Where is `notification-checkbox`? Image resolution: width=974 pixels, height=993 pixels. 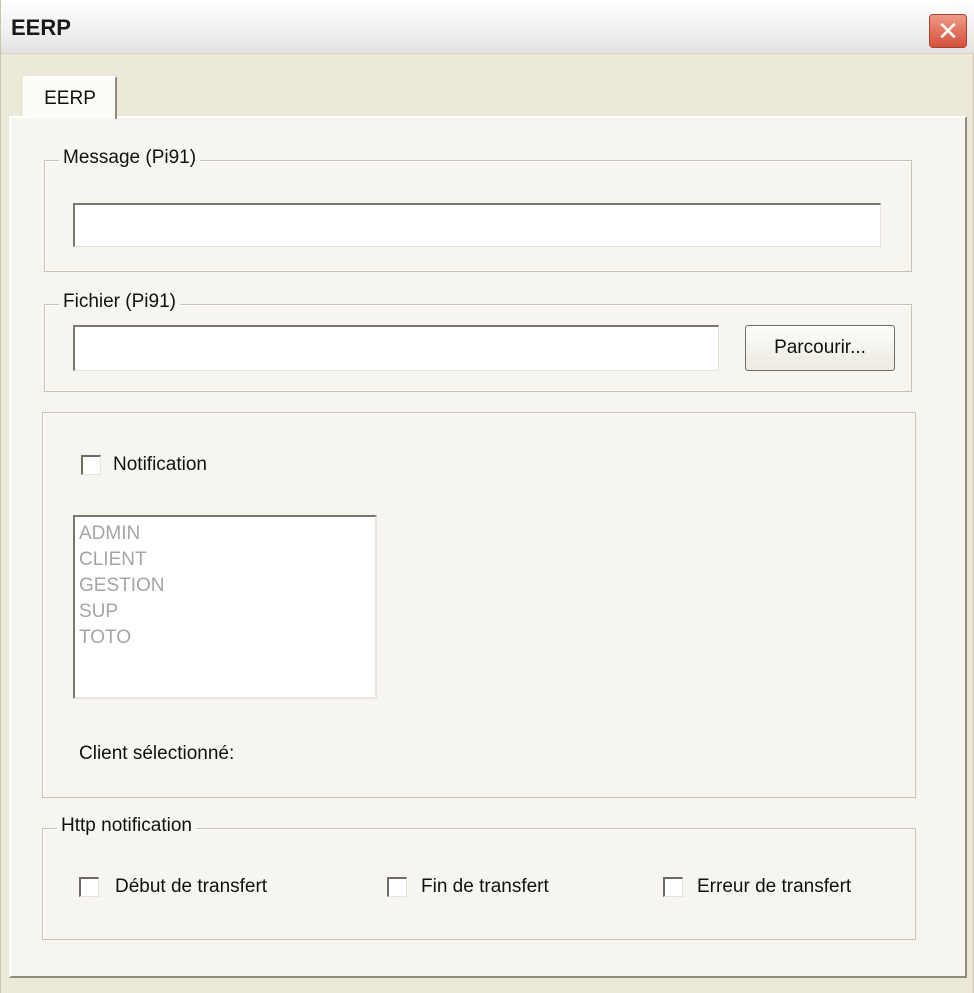
notification-checkbox is located at coordinates (91, 465).